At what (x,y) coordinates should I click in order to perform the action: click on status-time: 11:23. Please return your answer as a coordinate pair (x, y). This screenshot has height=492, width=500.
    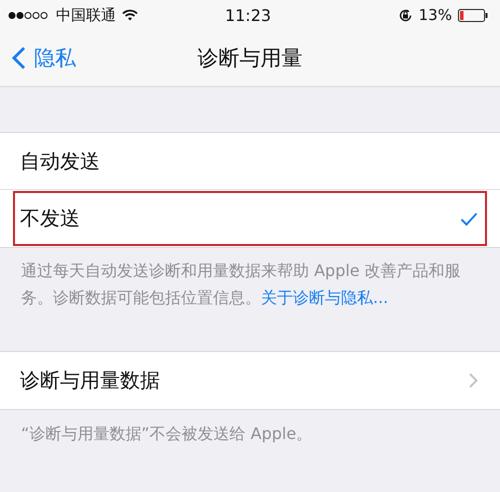
    Looking at the image, I should click on (248, 15).